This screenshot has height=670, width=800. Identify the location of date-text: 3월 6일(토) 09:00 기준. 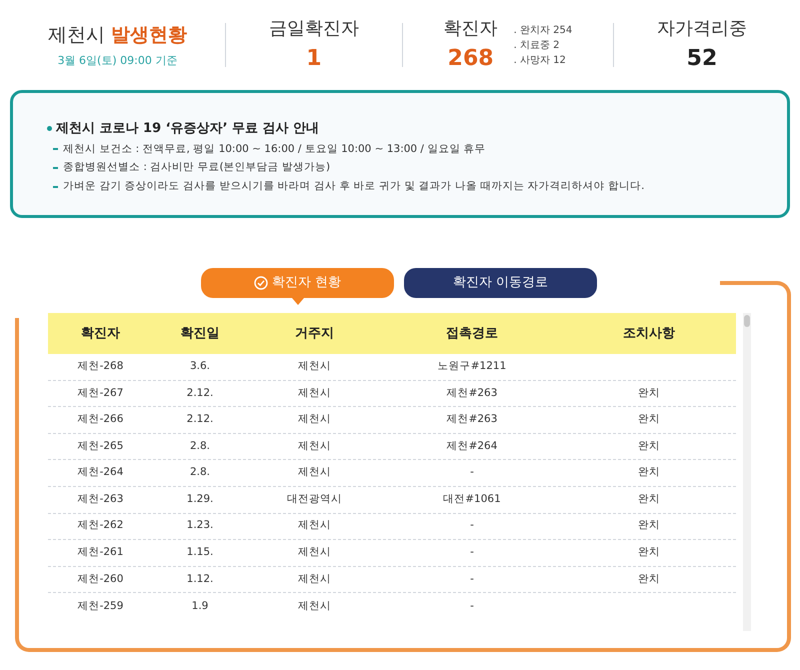
(118, 61).